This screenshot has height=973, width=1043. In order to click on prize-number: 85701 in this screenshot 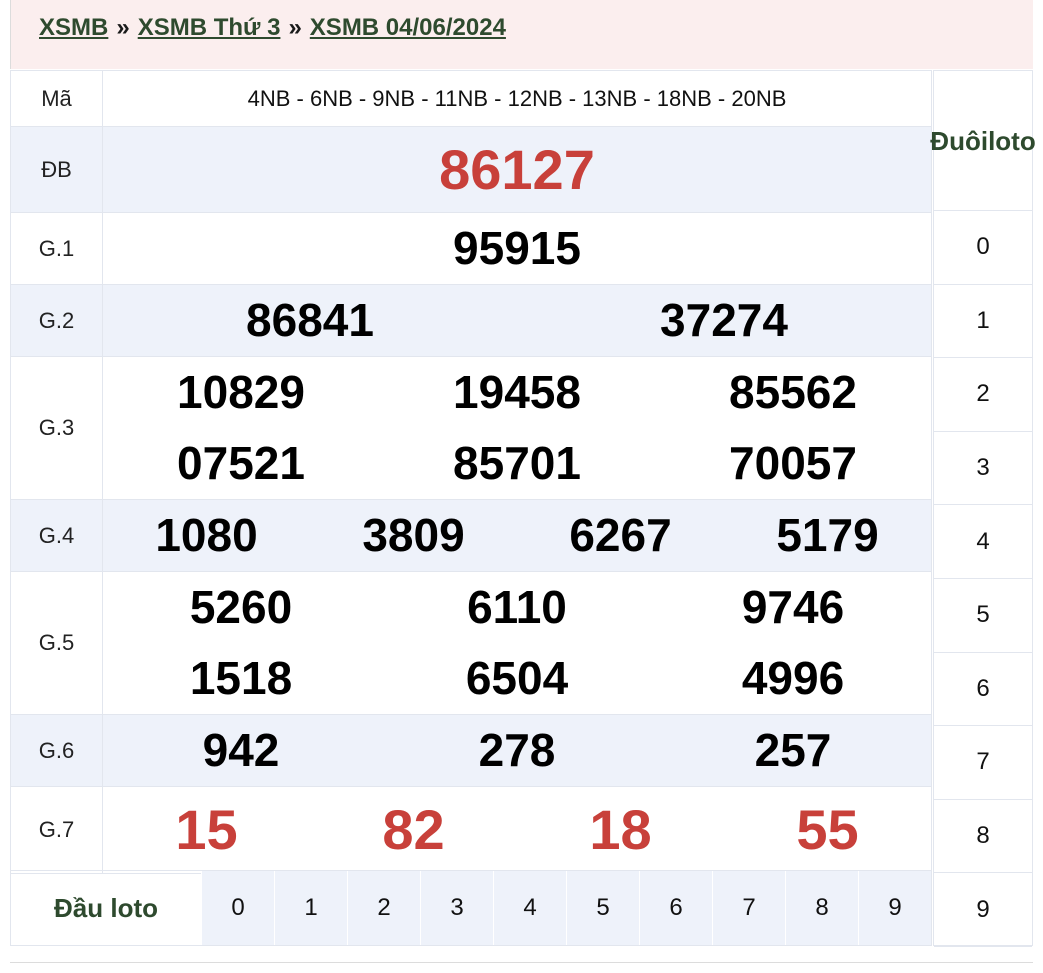, I will do `click(517, 463)`.